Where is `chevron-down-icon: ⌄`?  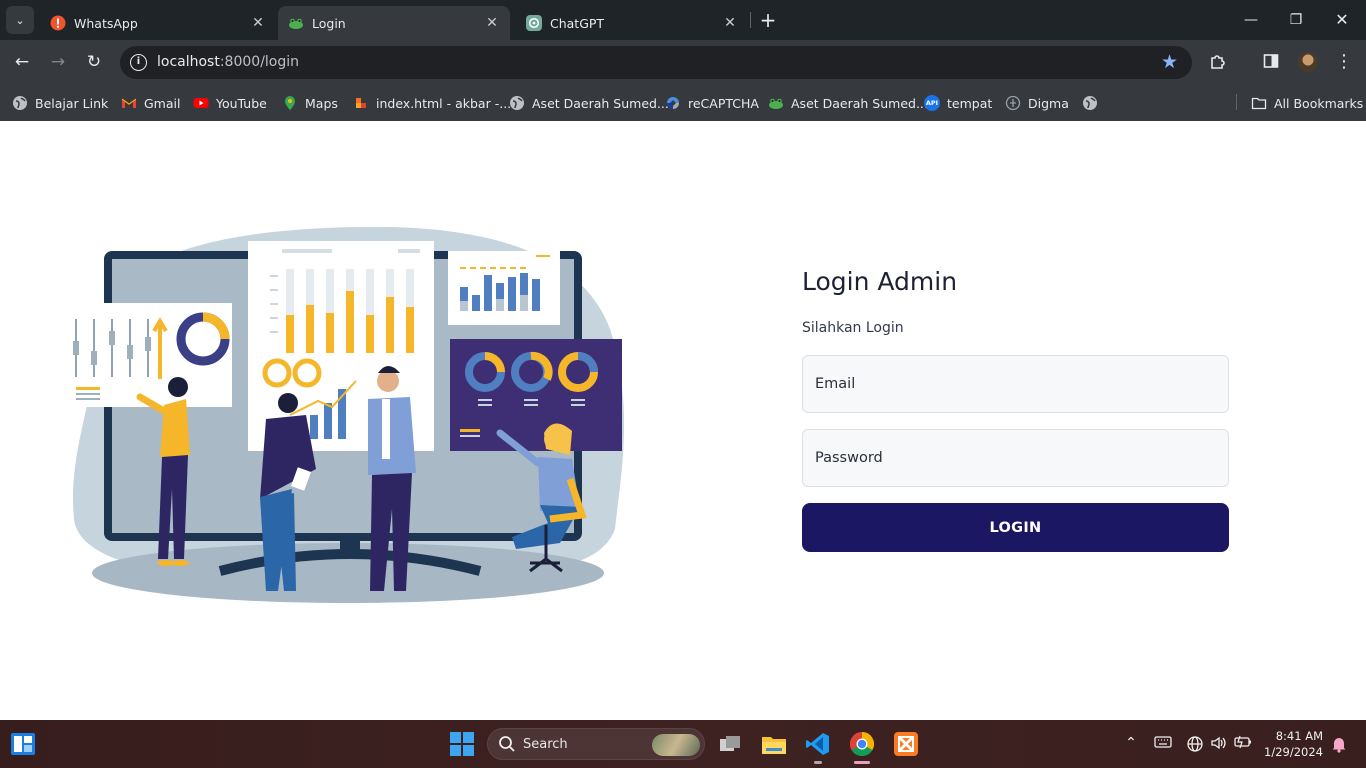 chevron-down-icon: ⌄ is located at coordinates (20, 20).